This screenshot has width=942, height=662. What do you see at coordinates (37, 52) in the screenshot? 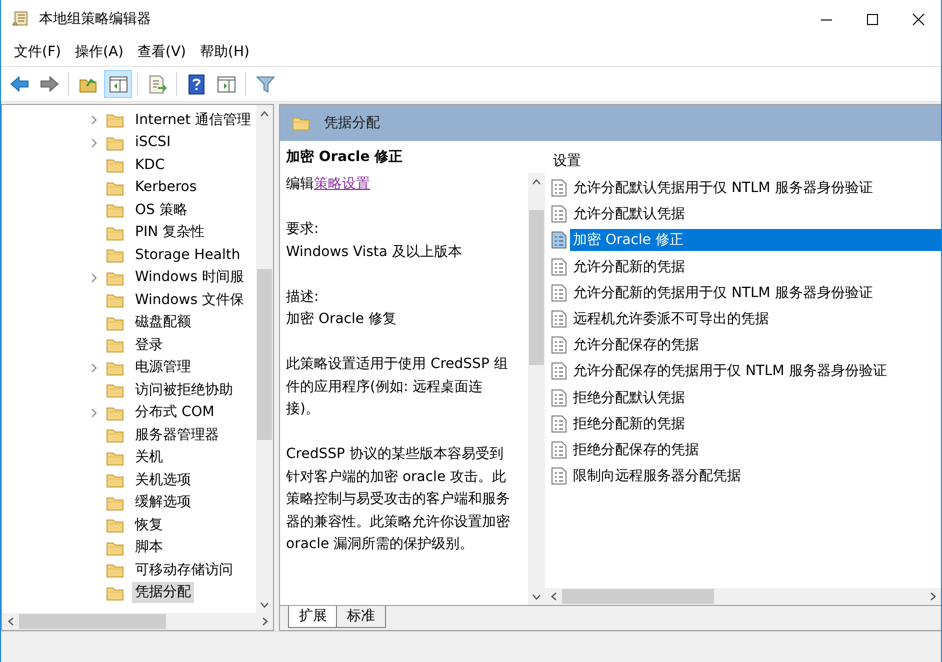
I see `menu-item: 文件(F)` at bounding box center [37, 52].